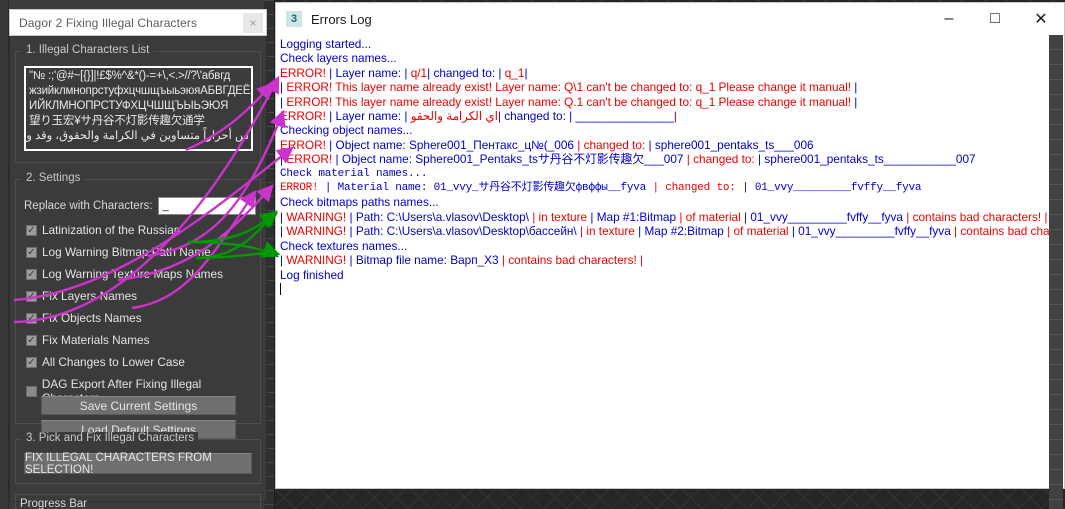 Image resolution: width=1065 pixels, height=509 pixels. What do you see at coordinates (138, 405) in the screenshot?
I see `save-current-settings-button: Save Current Settings` at bounding box center [138, 405].